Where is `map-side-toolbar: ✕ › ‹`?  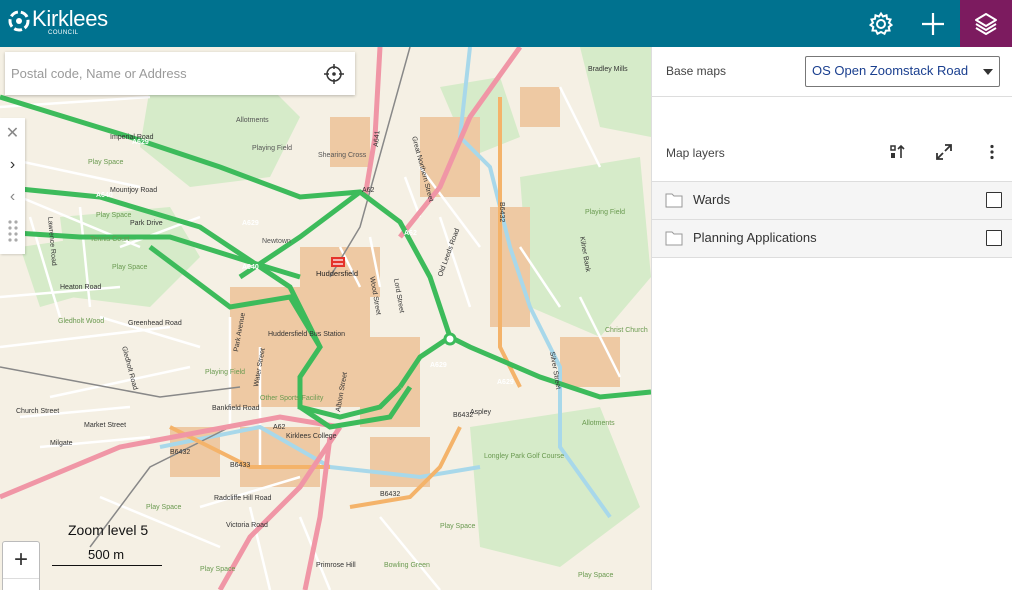
map-side-toolbar: ✕ › ‹ is located at coordinates (12, 186).